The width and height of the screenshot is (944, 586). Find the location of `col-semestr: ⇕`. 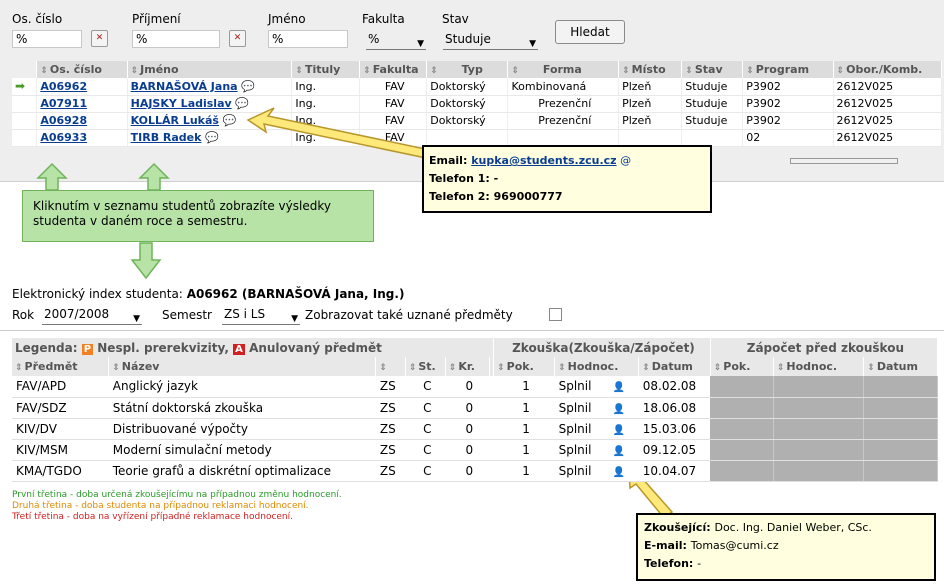

col-semestr: ⇕ is located at coordinates (390, 366).